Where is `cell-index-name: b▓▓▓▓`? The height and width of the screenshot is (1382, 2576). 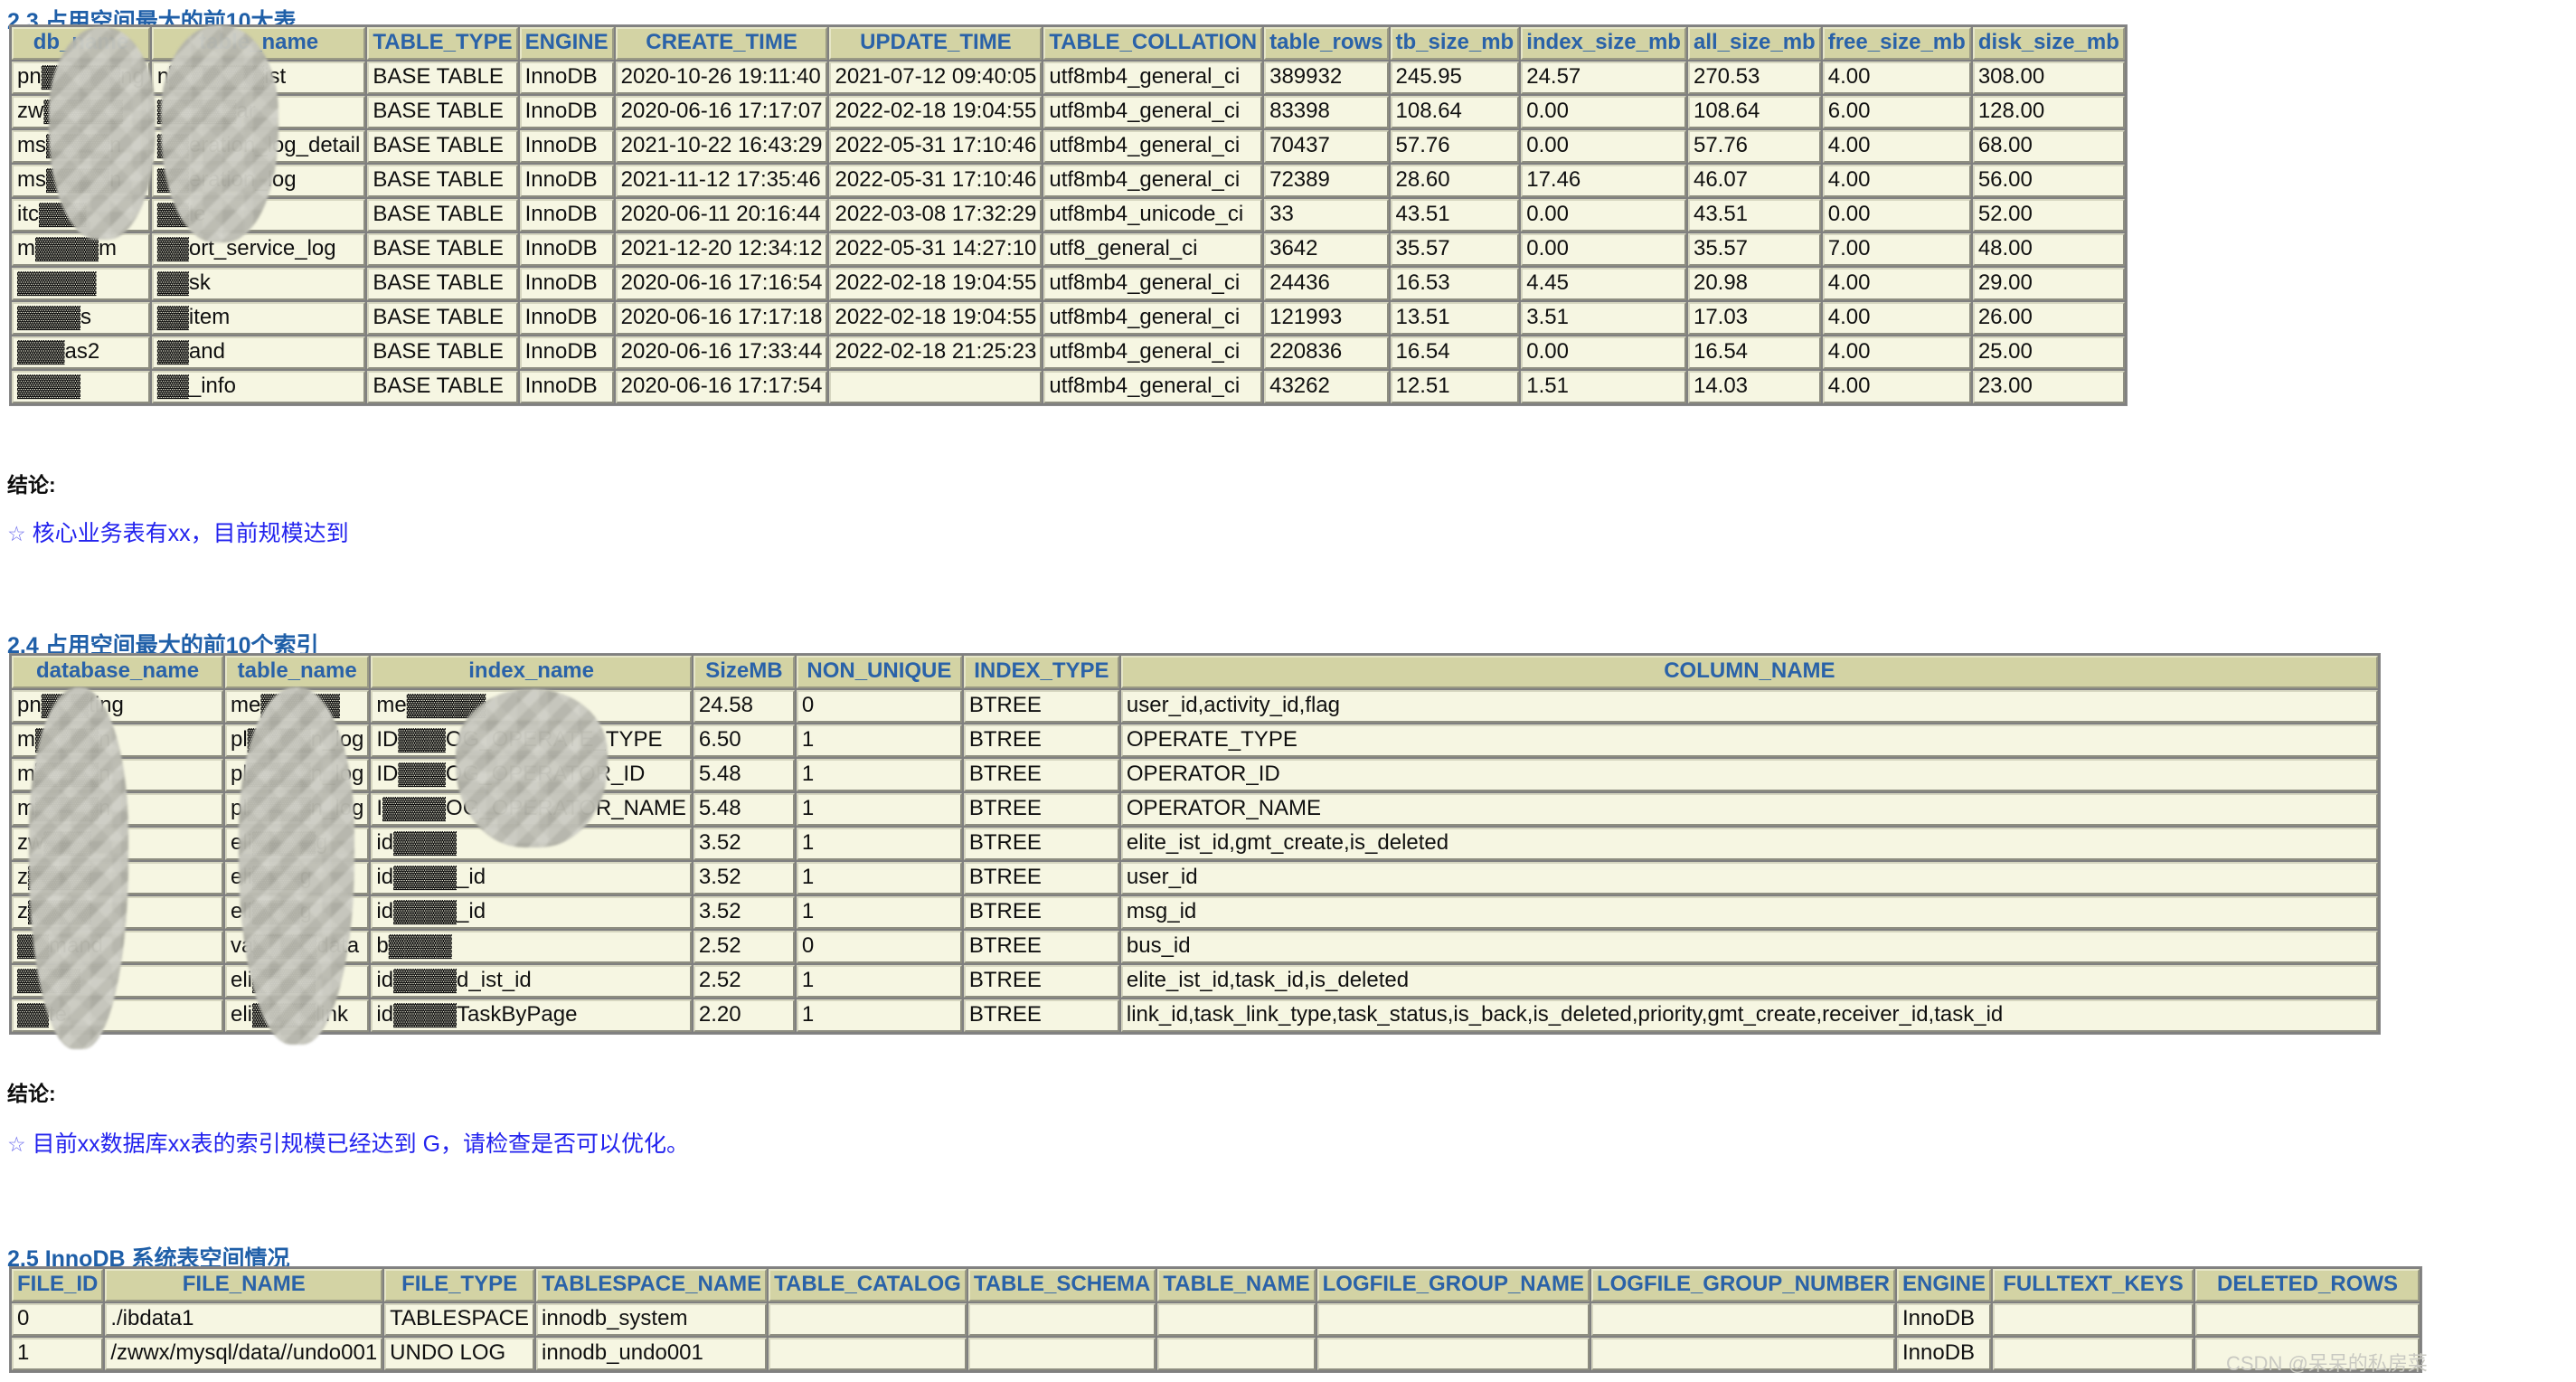
cell-index-name: b▓▓▓▓ is located at coordinates (531, 947).